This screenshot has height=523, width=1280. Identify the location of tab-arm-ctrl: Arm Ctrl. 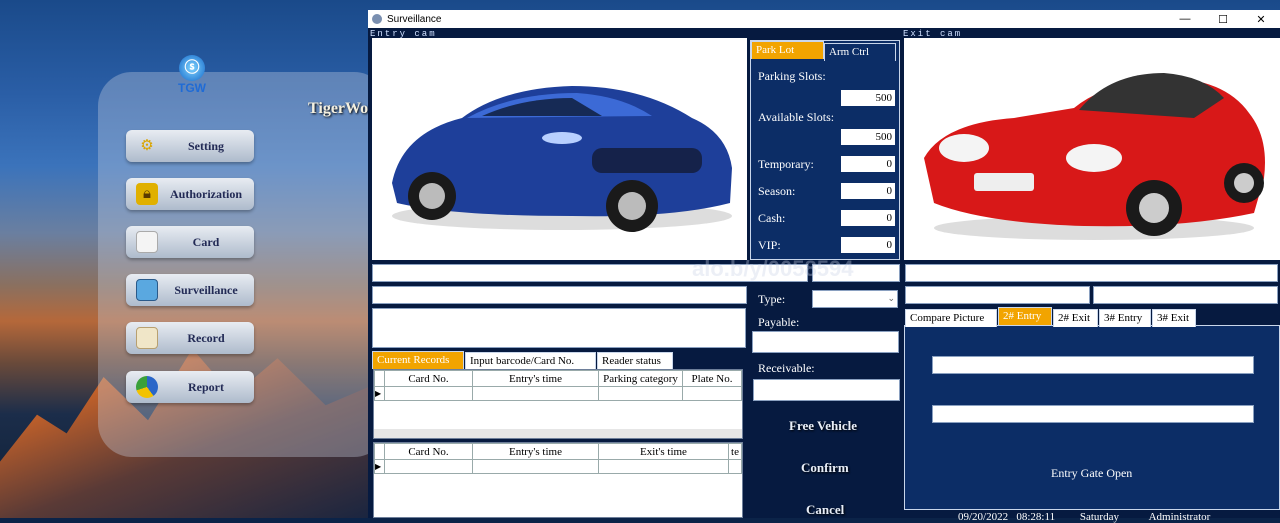
(860, 52).